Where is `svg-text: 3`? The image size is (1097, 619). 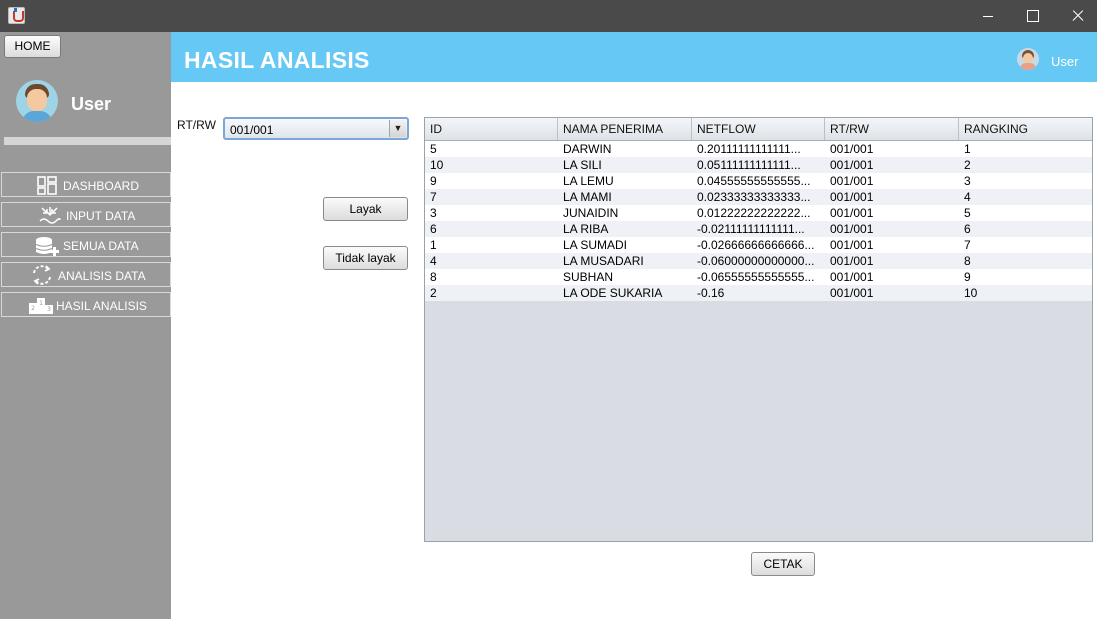 svg-text: 3 is located at coordinates (49, 309).